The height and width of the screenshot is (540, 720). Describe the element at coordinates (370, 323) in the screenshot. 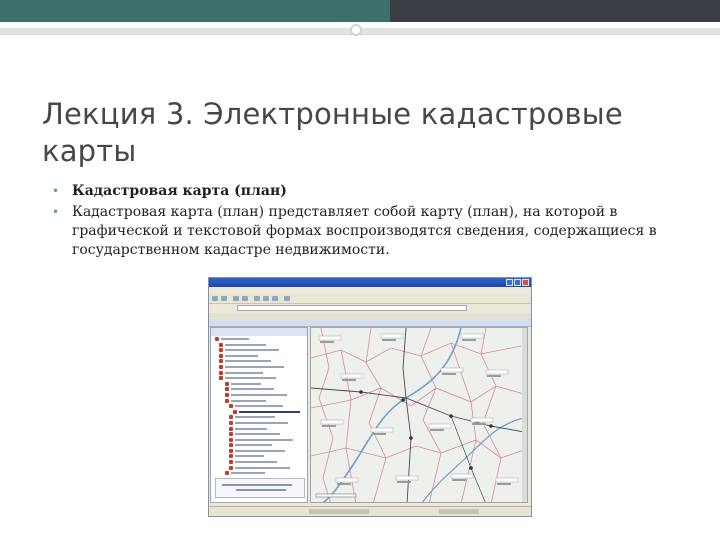

I see `map-app-toolbar` at that location.